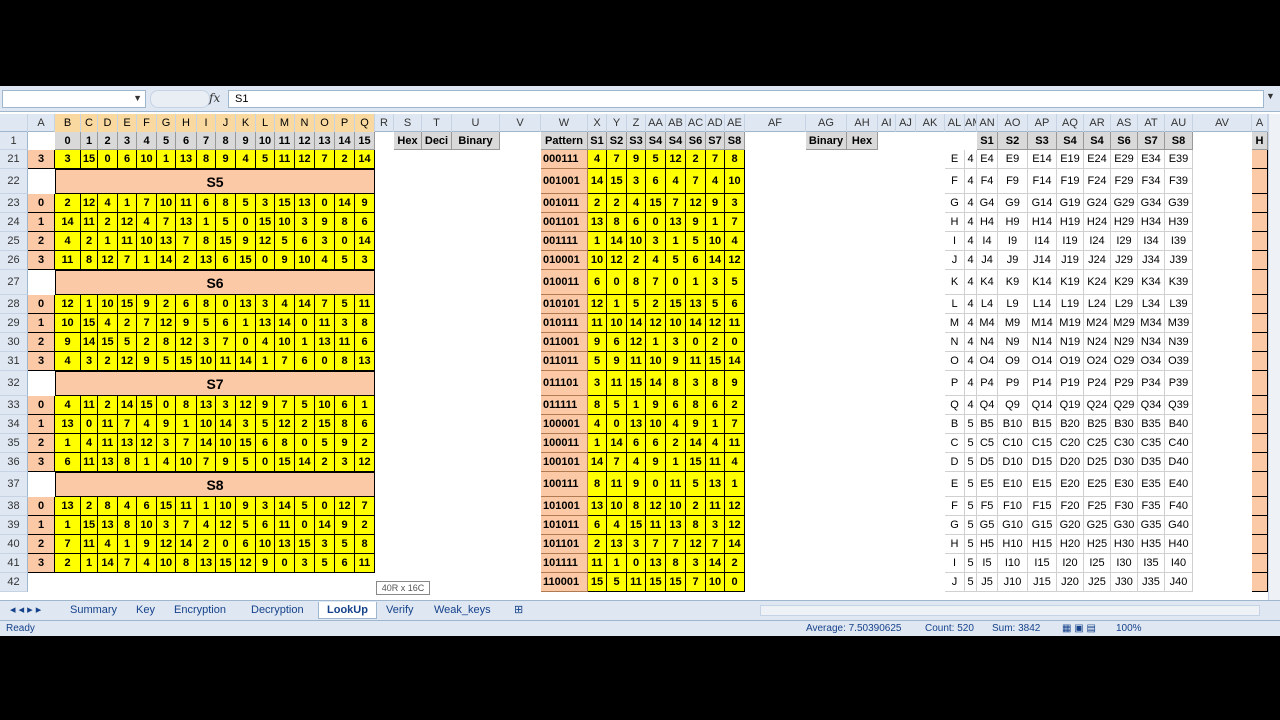  Describe the element at coordinates (1179, 484) in the screenshot. I see `lookup-label-cell: E40` at that location.